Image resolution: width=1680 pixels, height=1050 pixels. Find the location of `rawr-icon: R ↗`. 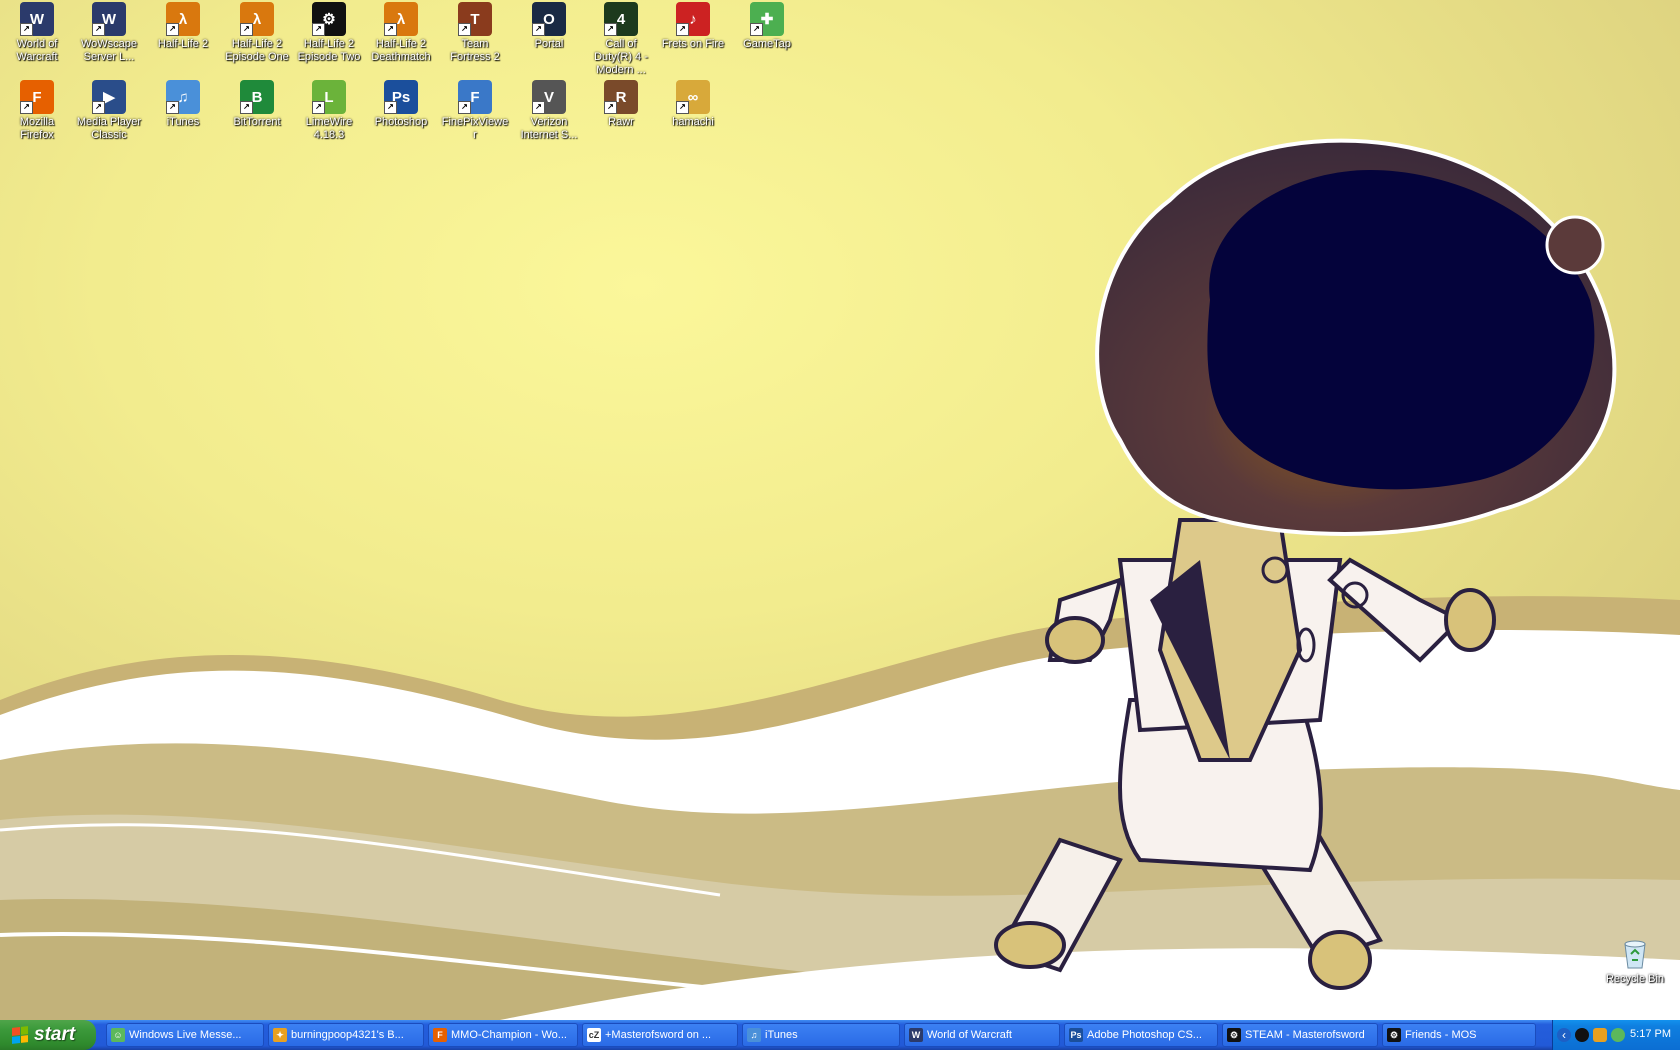

rawr-icon: R ↗ is located at coordinates (621, 97).